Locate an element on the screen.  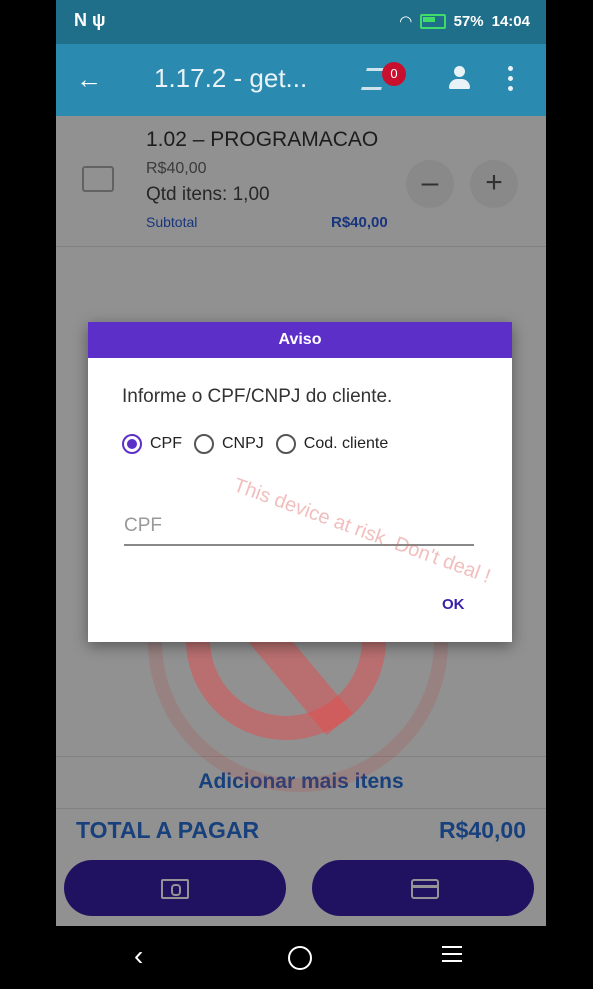
more-options-icon is located at coordinates (511, 80).